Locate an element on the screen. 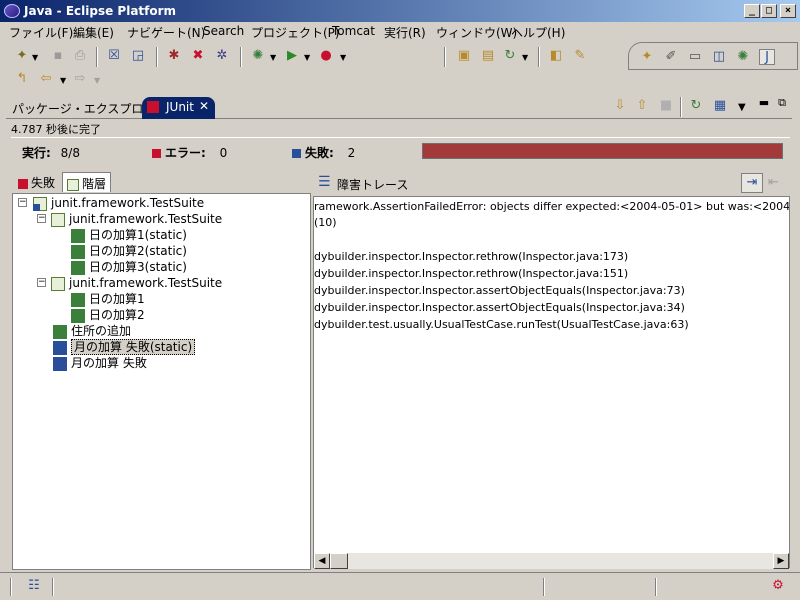 This screenshot has width=800, height=600. tree-node-test-failed: 月の加算 失敗 is located at coordinates (100, 363).